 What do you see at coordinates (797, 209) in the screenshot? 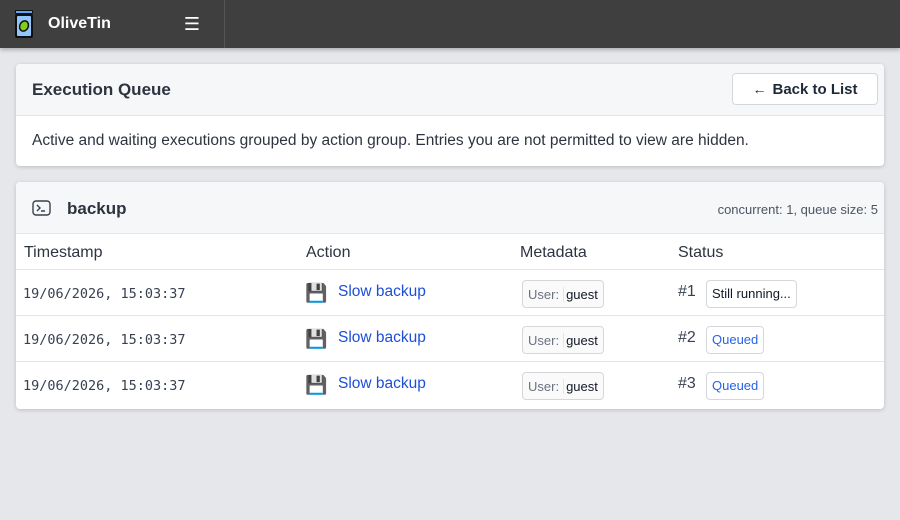
I see `group-meta: concurrent: 1, queue size: 5` at bounding box center [797, 209].